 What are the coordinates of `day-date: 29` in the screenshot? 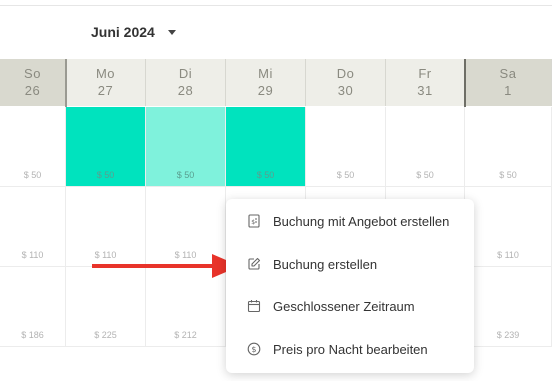 It's located at (265, 90).